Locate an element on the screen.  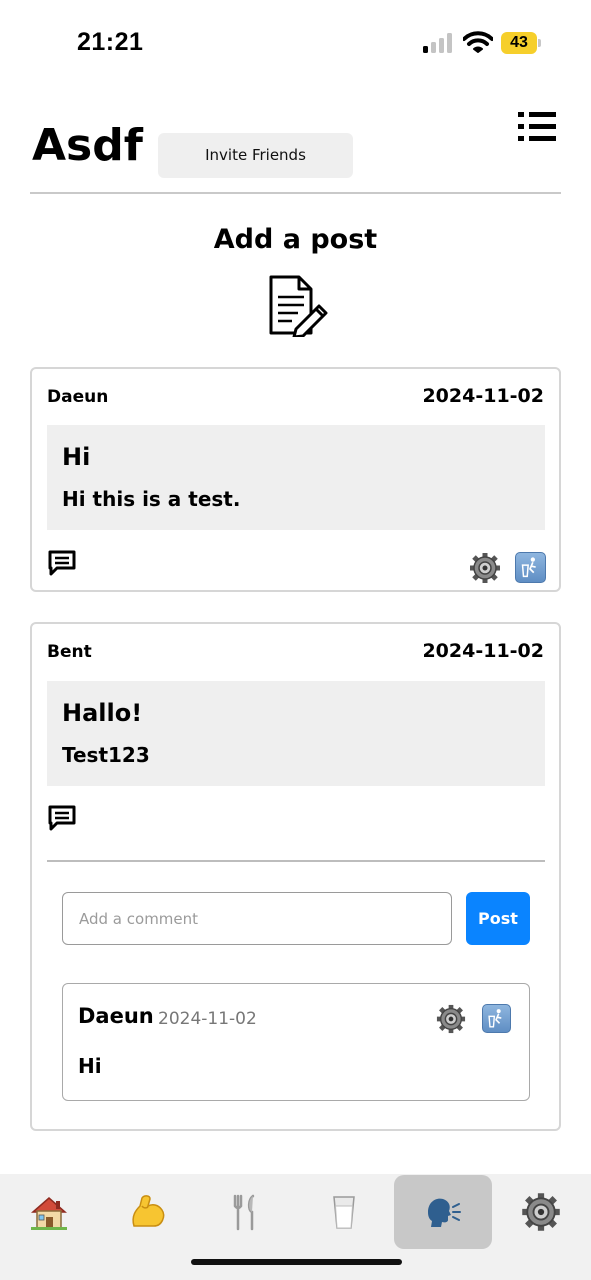
header-divider is located at coordinates (295, 193).